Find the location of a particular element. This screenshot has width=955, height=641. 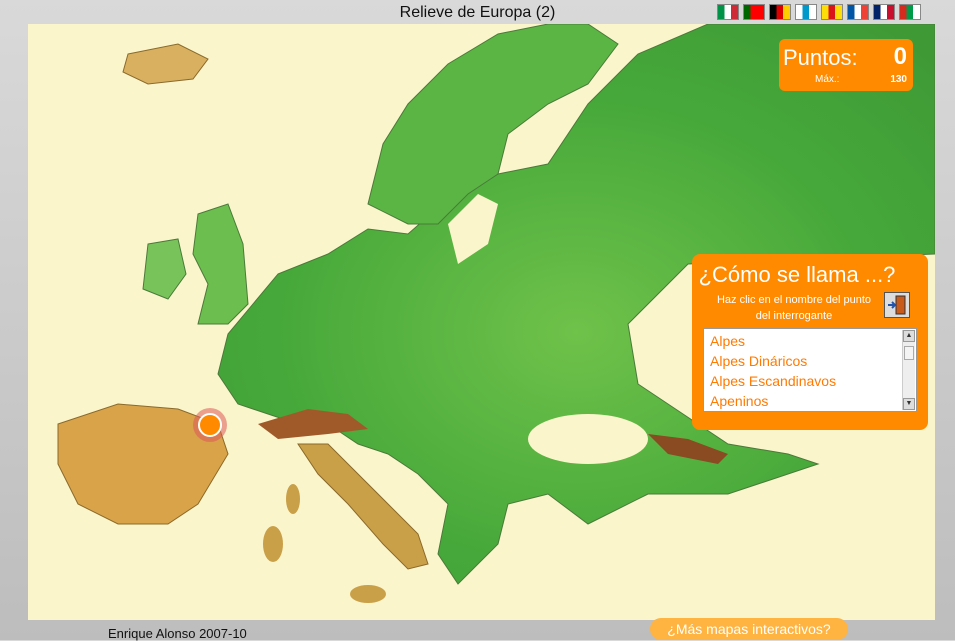

max-label: Máx.: is located at coordinates (827, 79).